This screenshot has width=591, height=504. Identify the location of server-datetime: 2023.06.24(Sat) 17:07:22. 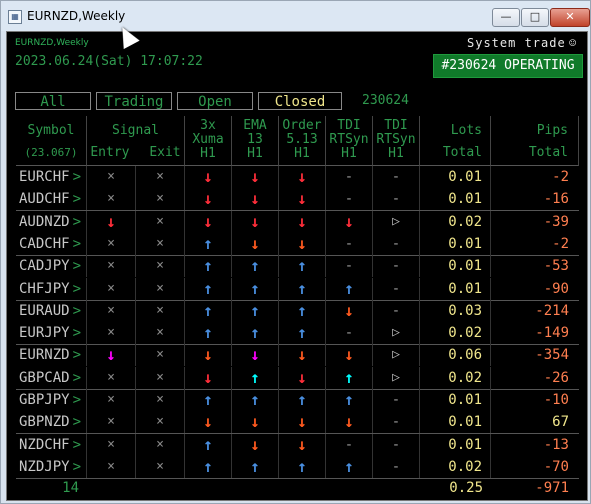
(109, 61).